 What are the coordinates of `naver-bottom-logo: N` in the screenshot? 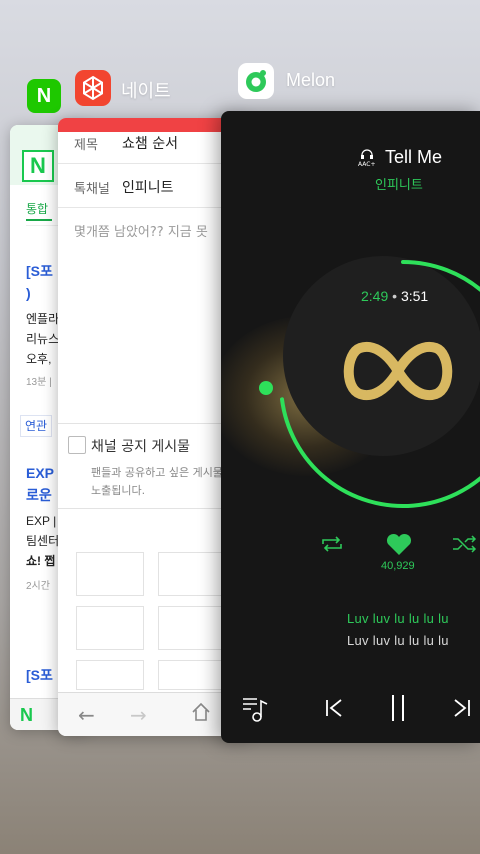 It's located at (26, 715).